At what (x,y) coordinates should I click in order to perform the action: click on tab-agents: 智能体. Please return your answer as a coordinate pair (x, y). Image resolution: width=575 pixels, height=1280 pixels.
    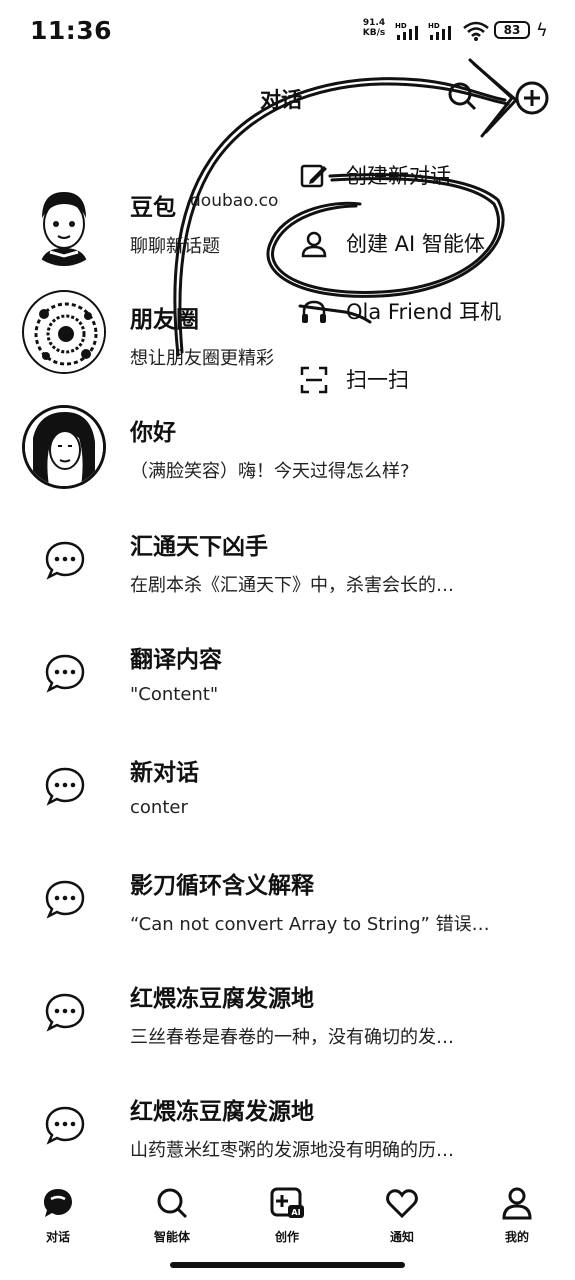
    Looking at the image, I should click on (172, 1215).